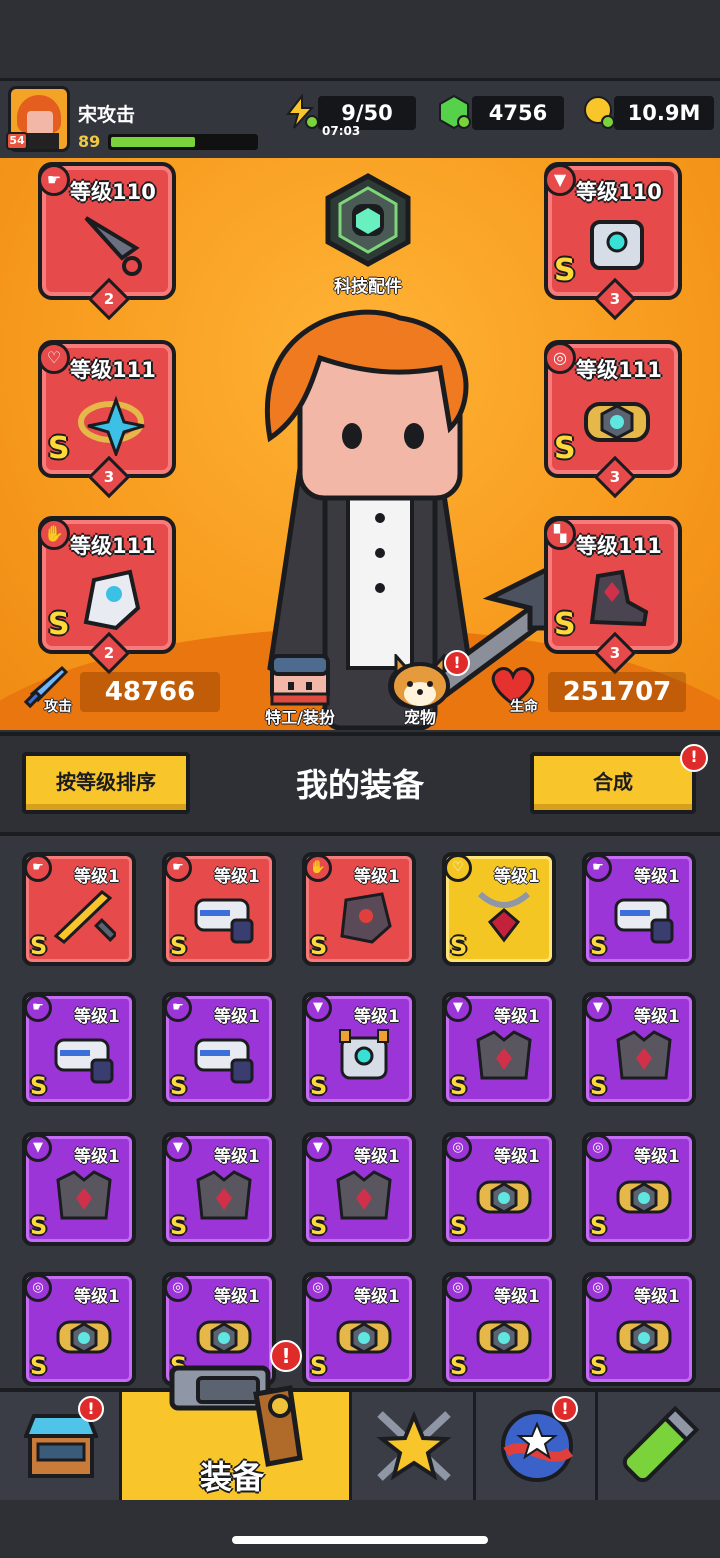 The image size is (720, 1558). I want to click on merge-notice-badge: !, so click(694, 758).